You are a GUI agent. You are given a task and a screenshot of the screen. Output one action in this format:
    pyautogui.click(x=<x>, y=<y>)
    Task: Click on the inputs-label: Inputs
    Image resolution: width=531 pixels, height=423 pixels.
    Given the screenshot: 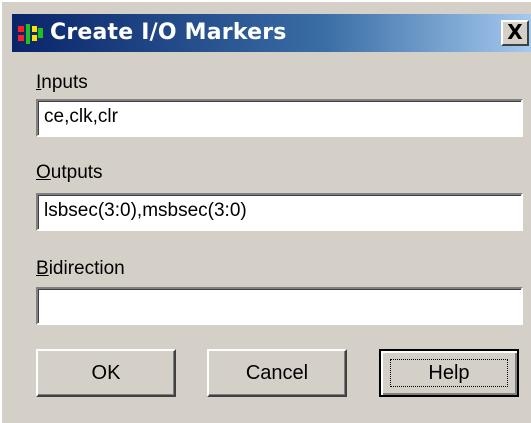 What is the action you would take?
    pyautogui.click(x=62, y=83)
    